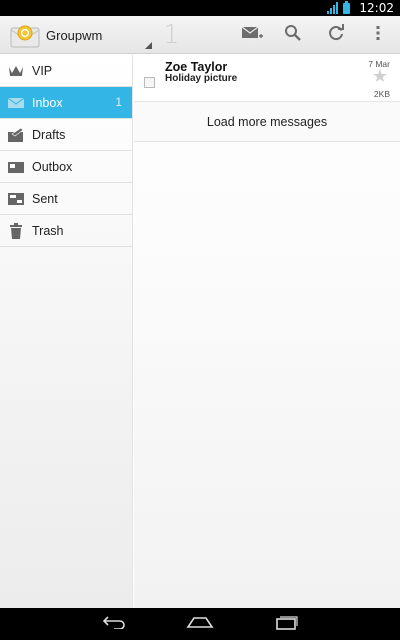  I want to click on folder-label: Outbox, so click(52, 166).